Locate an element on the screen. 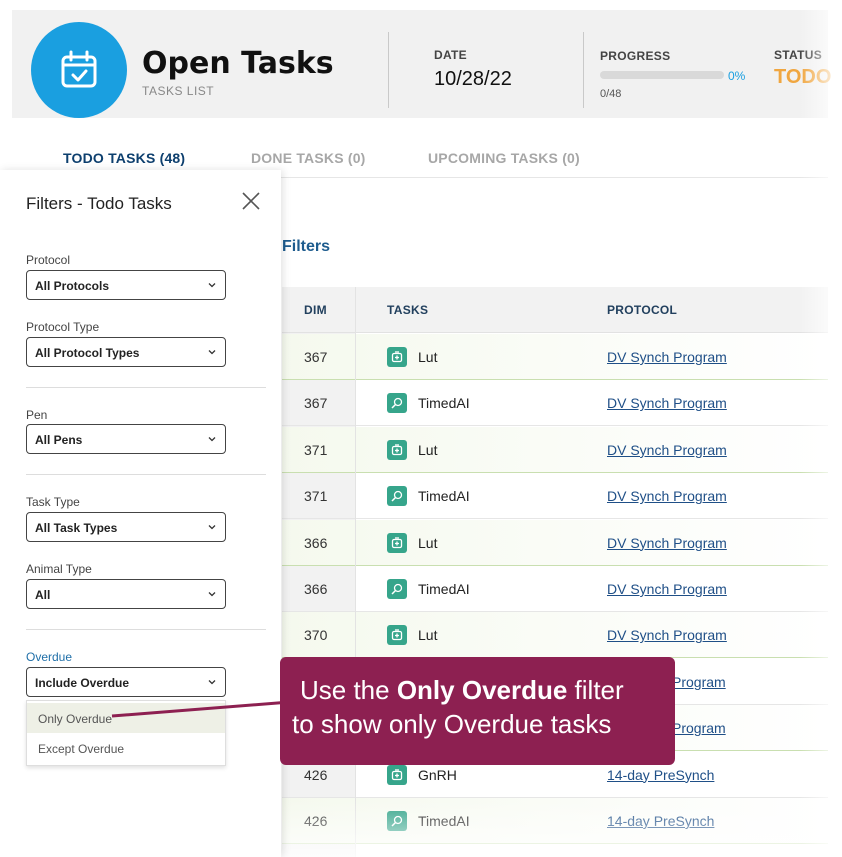 The width and height of the screenshot is (842, 857). pen-label: Pen is located at coordinates (37, 415).